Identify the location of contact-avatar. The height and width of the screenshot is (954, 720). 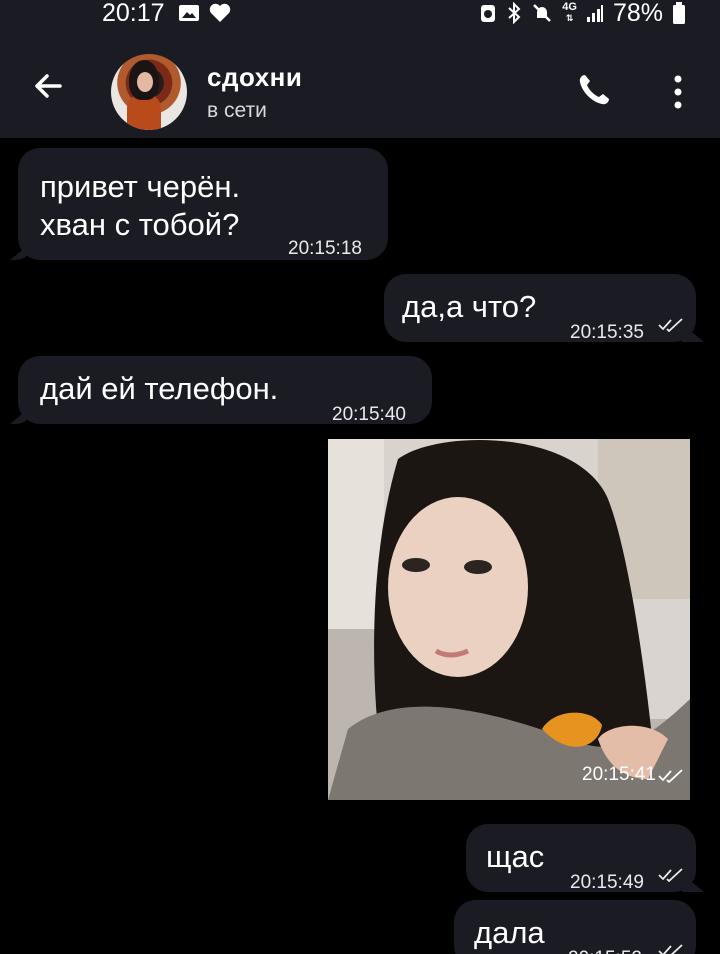
(149, 92).